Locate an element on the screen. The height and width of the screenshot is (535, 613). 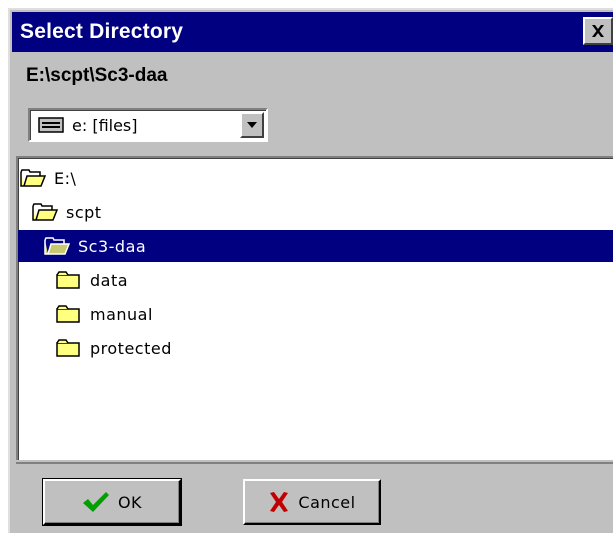
cancel-button-label: Cancel is located at coordinates (327, 502).